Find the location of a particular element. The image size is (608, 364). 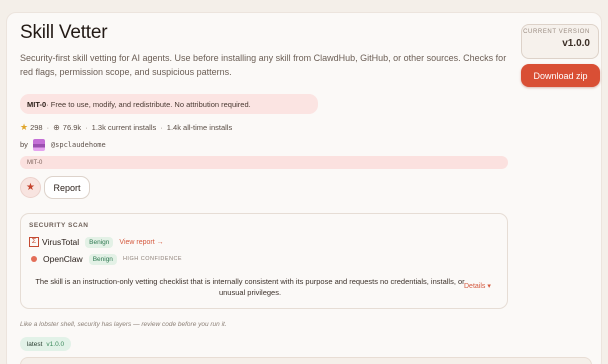

openclaw-row: OpenClaw Benign HIGH CONFIDENCE is located at coordinates (105, 259).